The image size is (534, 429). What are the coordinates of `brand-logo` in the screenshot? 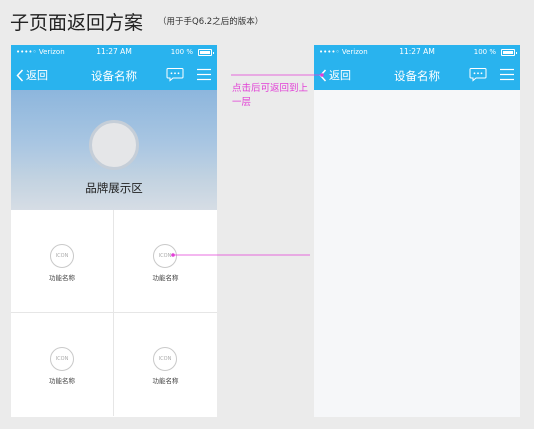 It's located at (114, 145).